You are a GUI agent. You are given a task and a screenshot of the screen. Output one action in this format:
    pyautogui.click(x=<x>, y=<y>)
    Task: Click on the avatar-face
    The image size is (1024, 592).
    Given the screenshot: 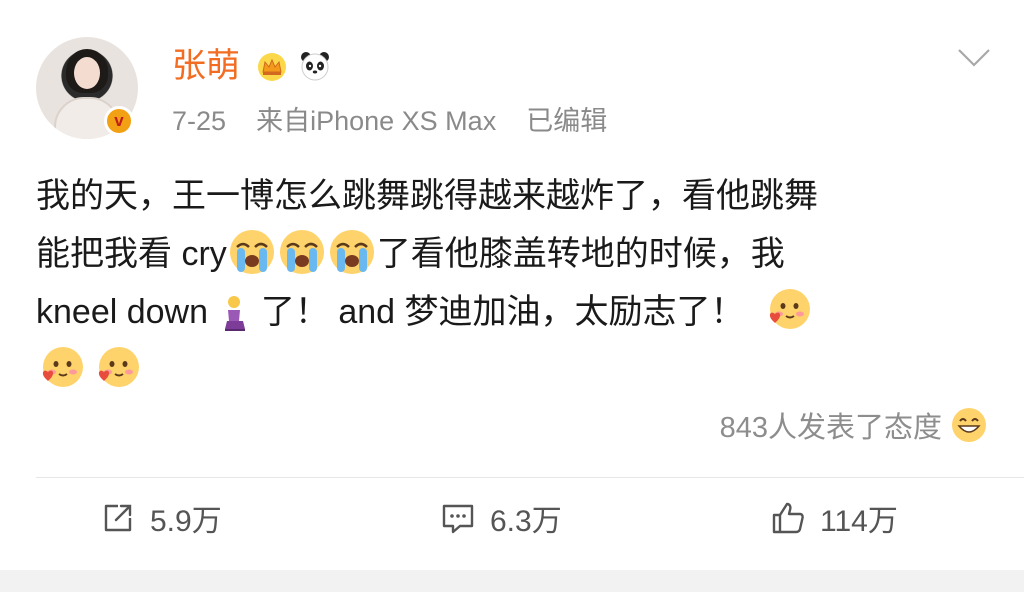 What is the action you would take?
    pyautogui.click(x=87, y=73)
    